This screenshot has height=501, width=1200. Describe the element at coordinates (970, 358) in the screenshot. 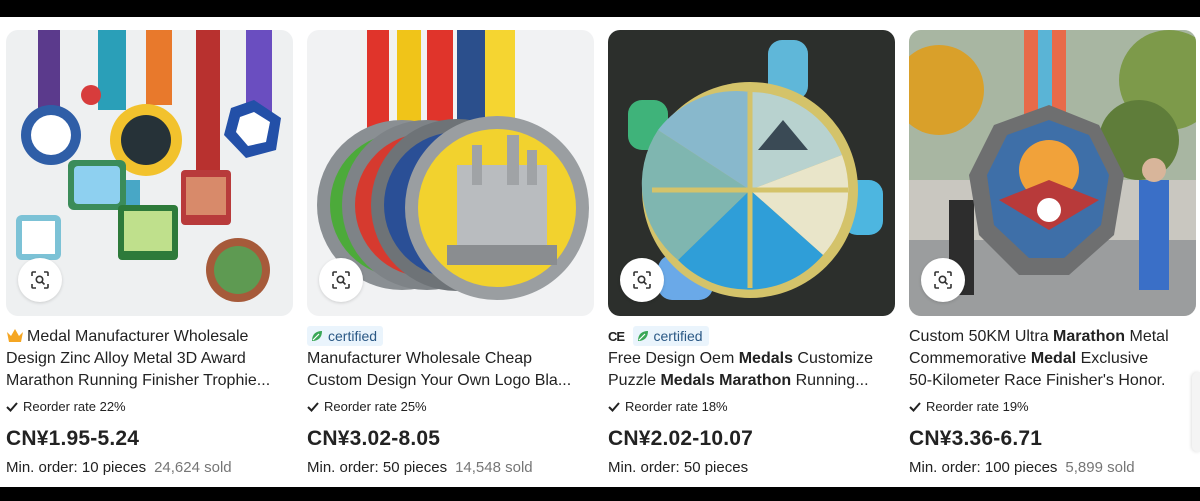

I see `title-segment: Commemorative` at that location.